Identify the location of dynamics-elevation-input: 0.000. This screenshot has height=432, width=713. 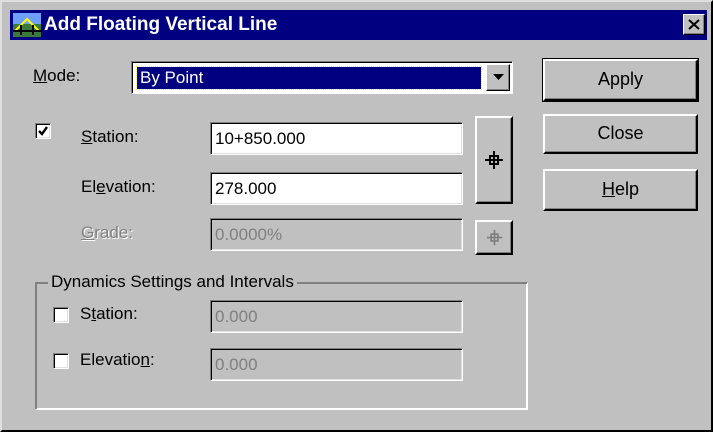
(336, 364).